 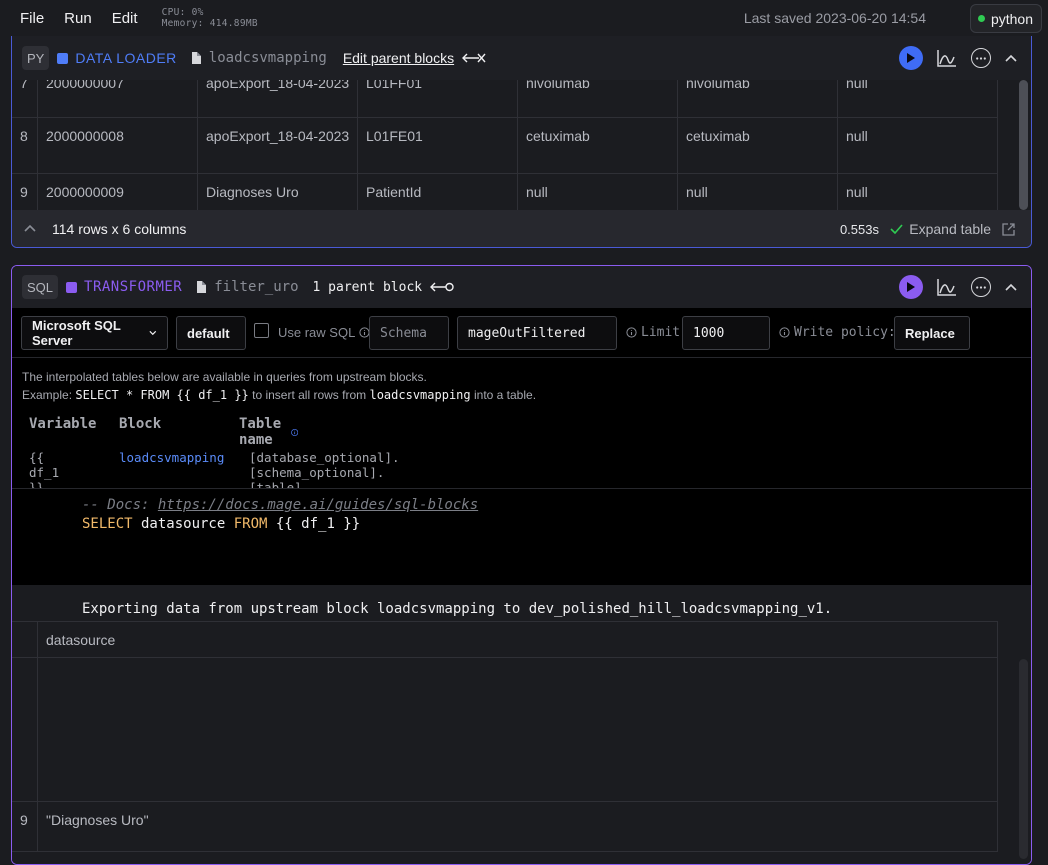 What do you see at coordinates (950, 229) in the screenshot?
I see `expand-table-link: Expand table` at bounding box center [950, 229].